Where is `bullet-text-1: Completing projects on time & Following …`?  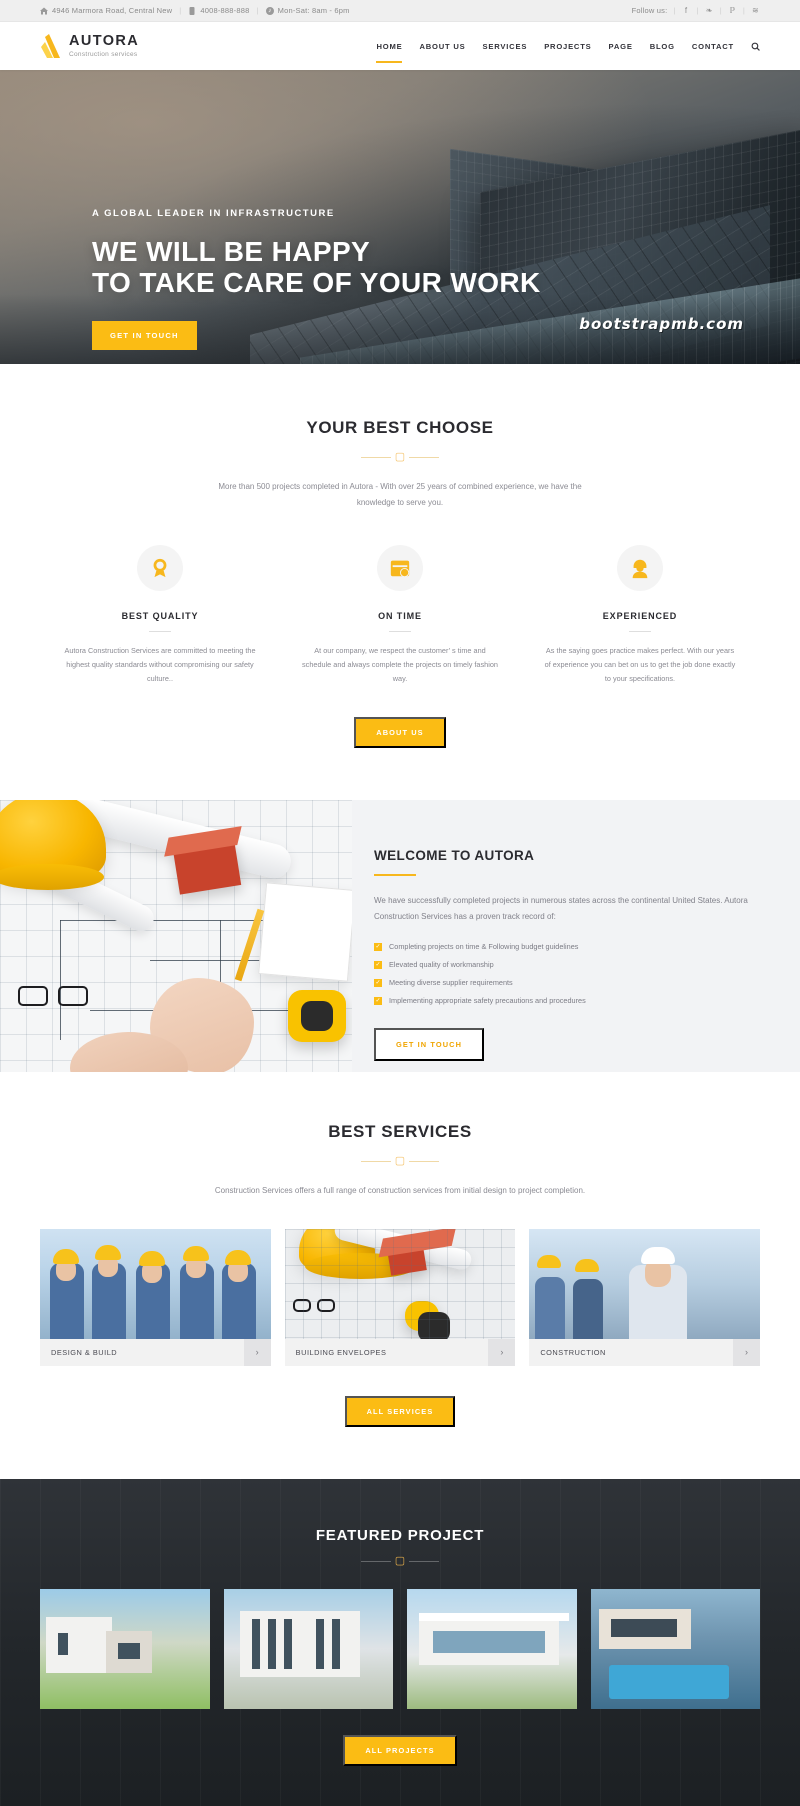 bullet-text-1: Completing projects on time & Following … is located at coordinates (484, 947).